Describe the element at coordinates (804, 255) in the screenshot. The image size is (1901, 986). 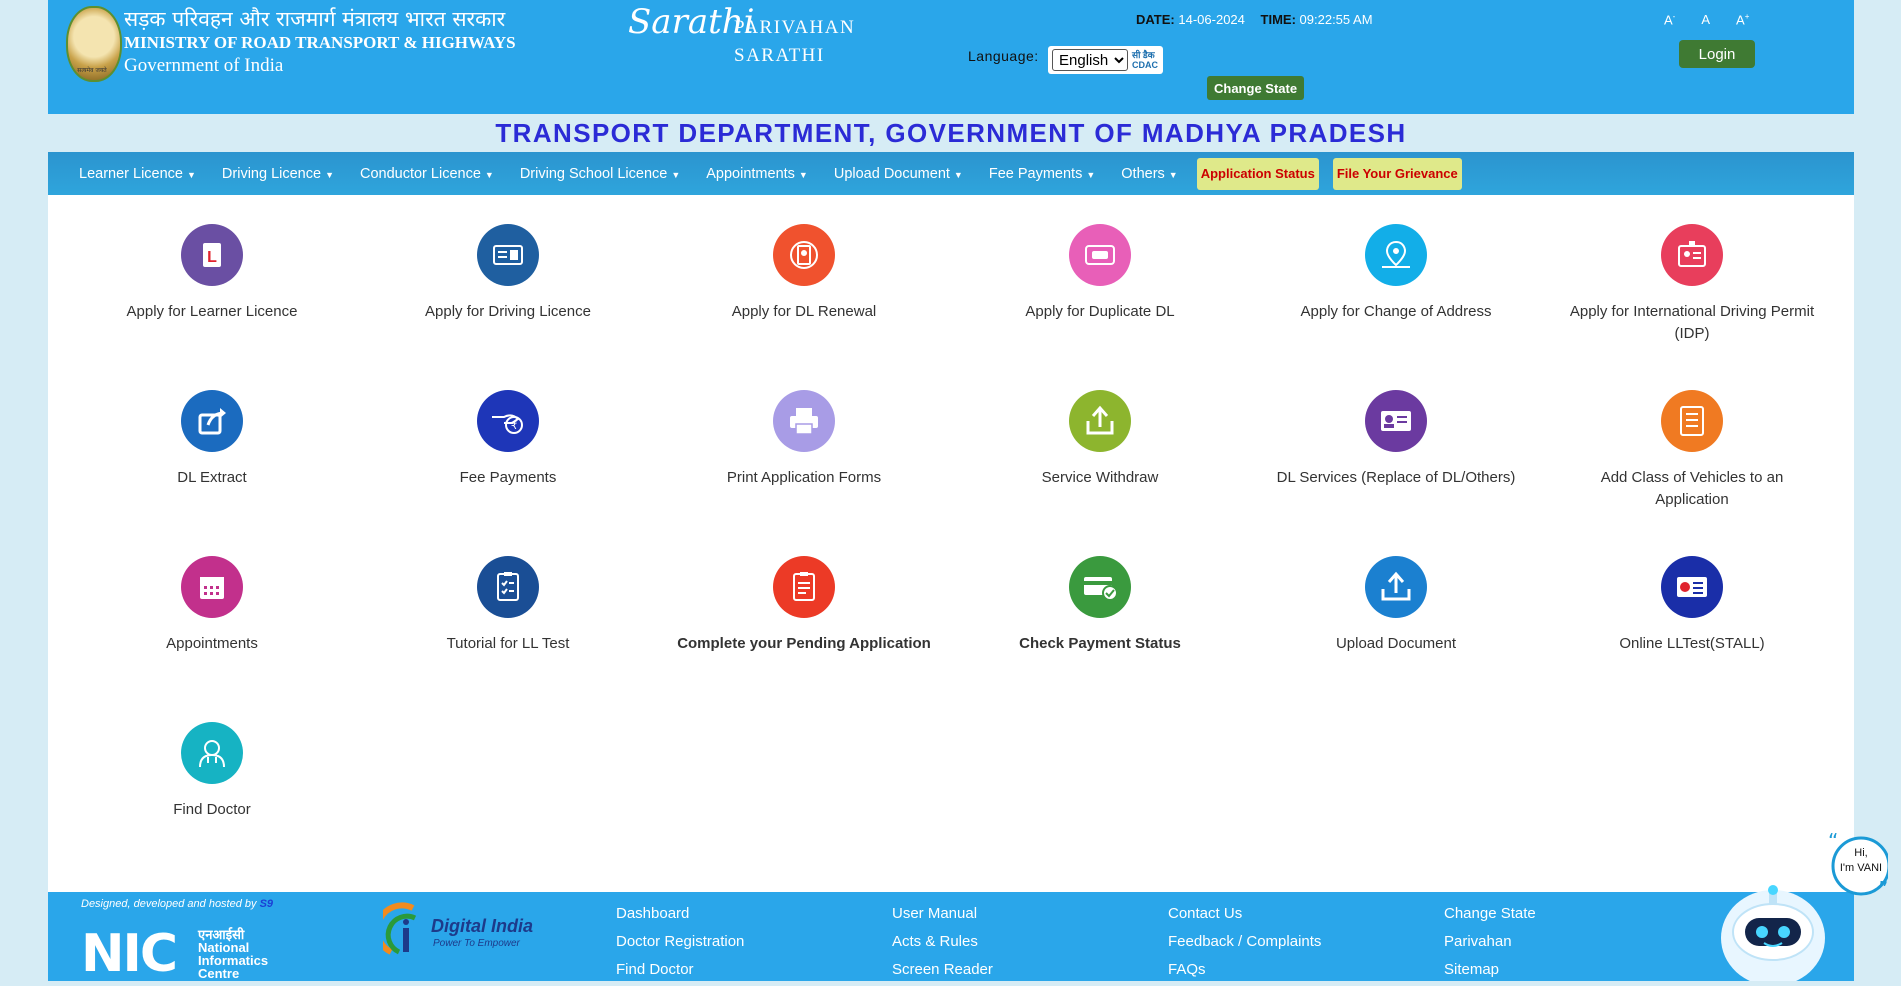
I see `renewal-card-icon` at that location.